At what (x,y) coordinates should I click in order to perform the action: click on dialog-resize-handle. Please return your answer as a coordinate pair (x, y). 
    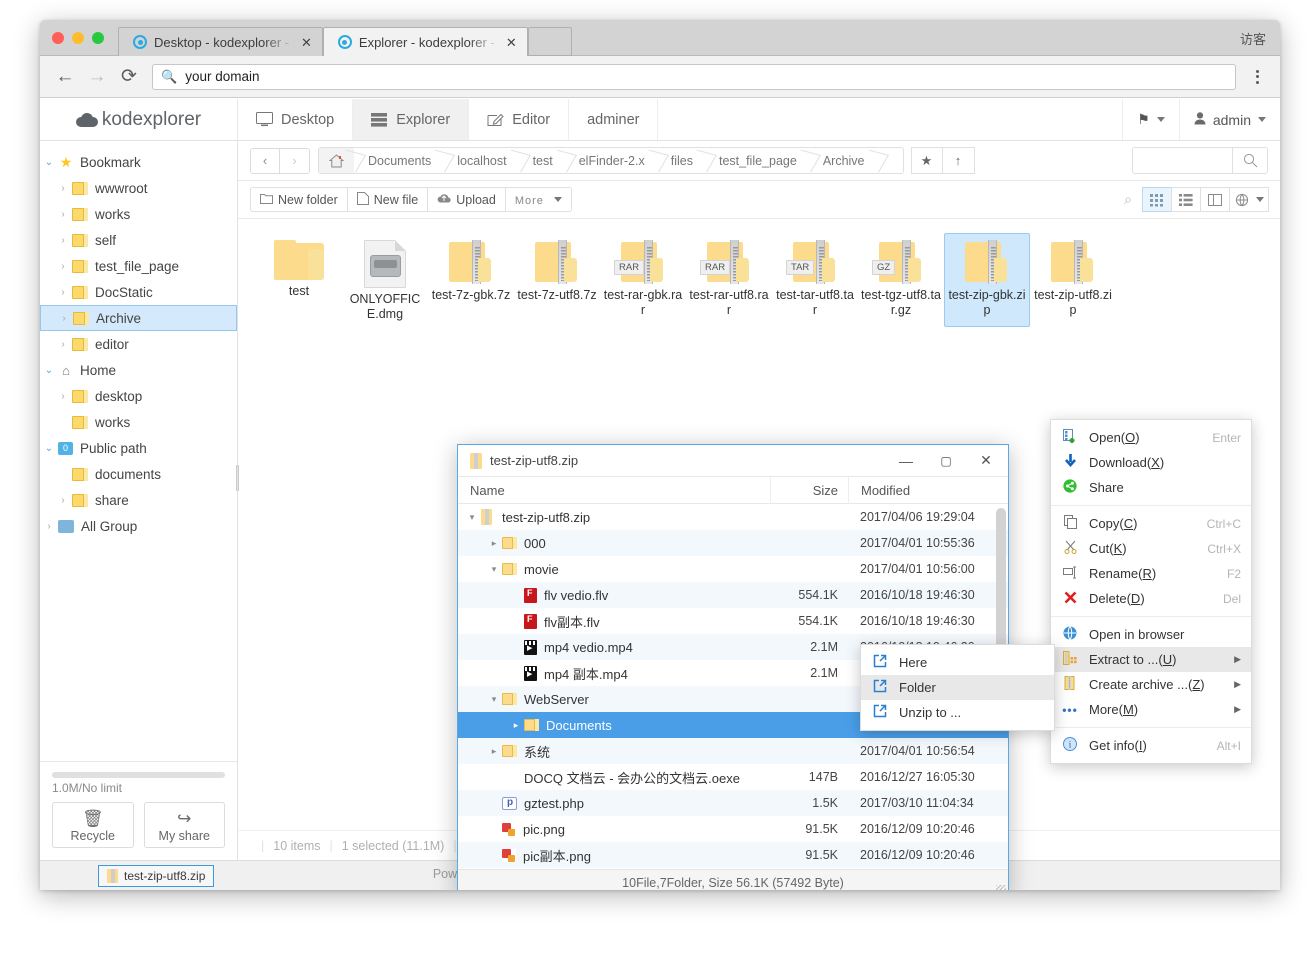
    Looking at the image, I should click on (1001, 887).